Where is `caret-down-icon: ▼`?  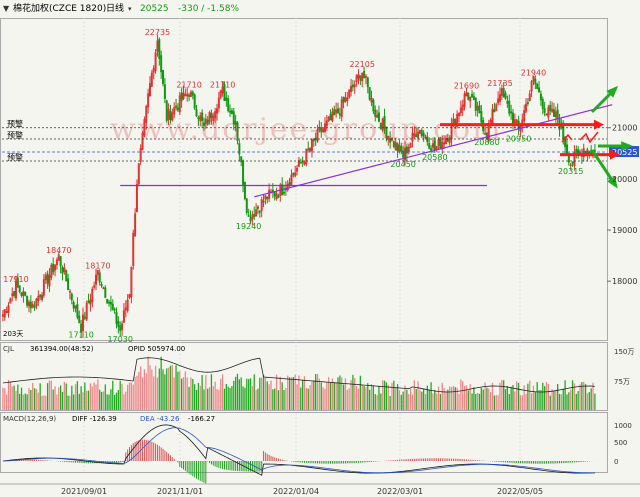
caret-down-icon: ▼ is located at coordinates (6, 9).